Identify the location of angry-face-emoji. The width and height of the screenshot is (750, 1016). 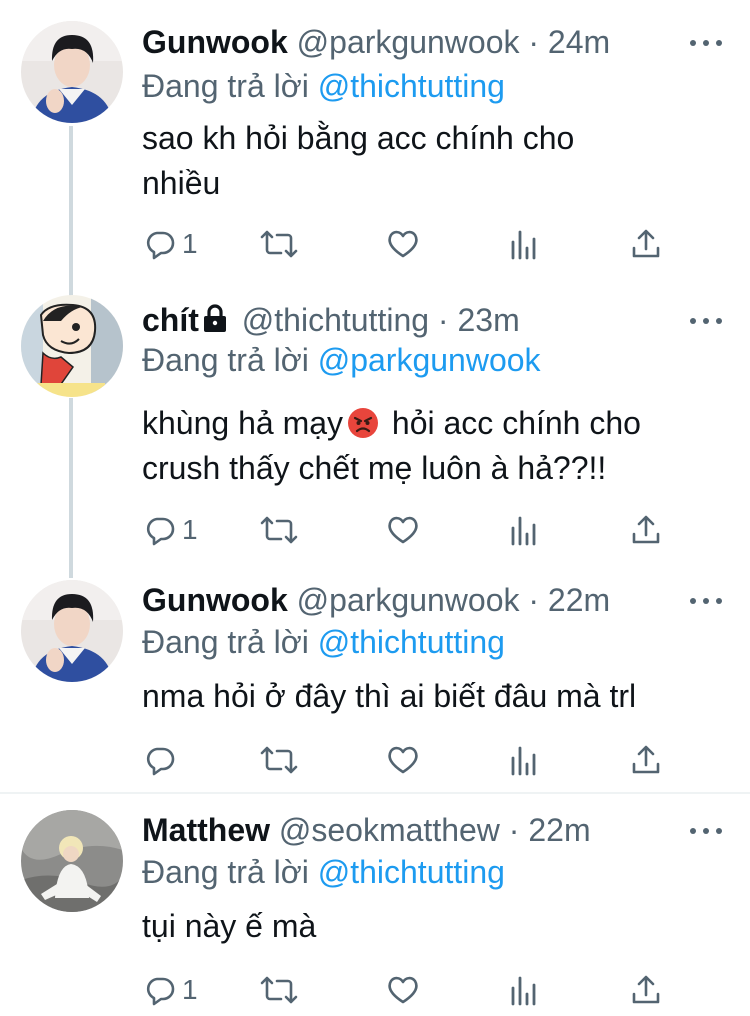
(363, 422).